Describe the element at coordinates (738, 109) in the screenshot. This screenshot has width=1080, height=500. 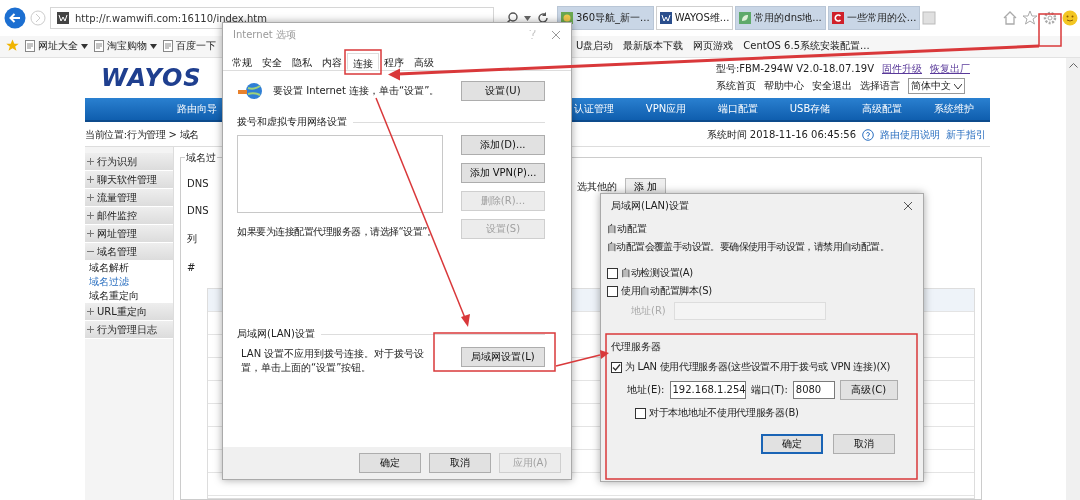
I see `nav-item: 端口配置` at that location.